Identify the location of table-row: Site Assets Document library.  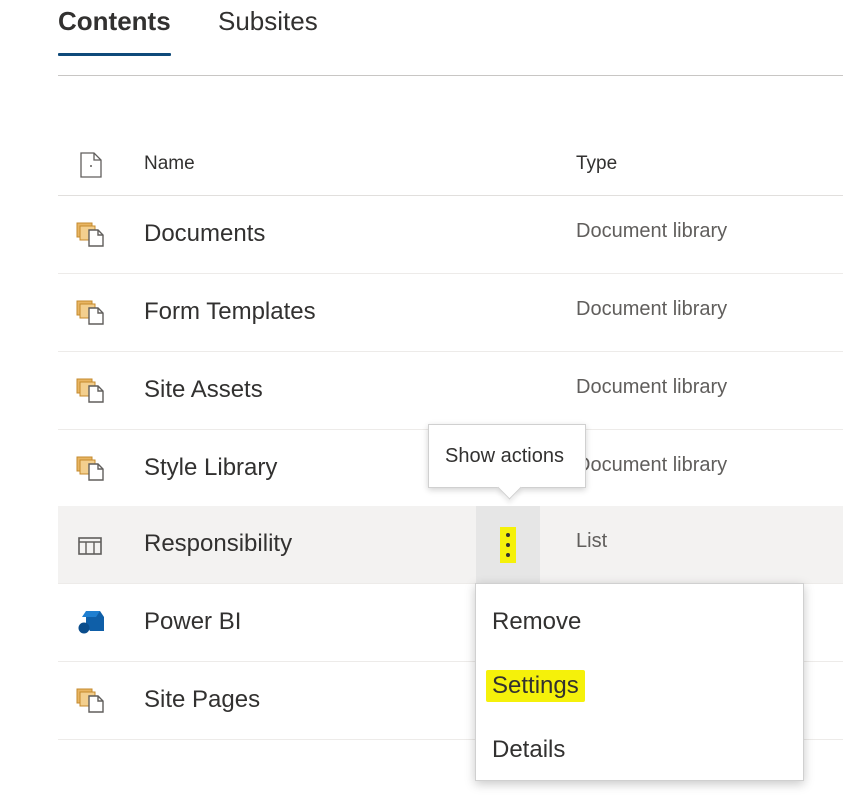
(450, 391).